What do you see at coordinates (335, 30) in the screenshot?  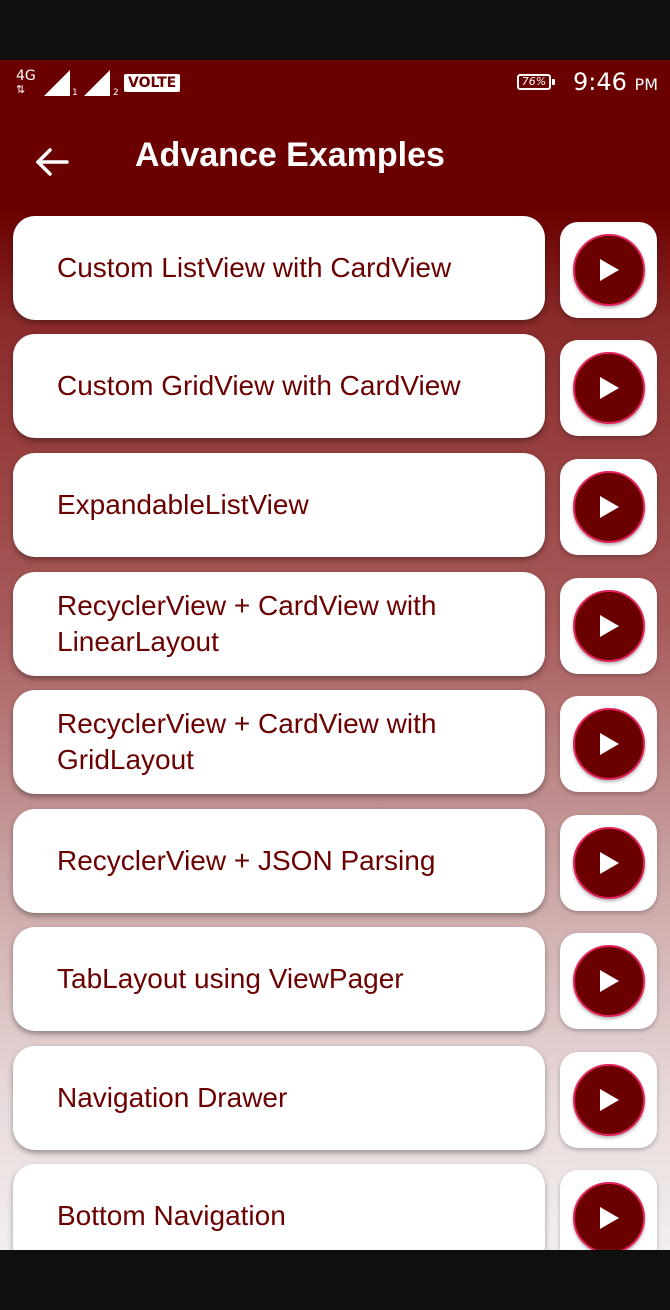 I see `top-system-area` at bounding box center [335, 30].